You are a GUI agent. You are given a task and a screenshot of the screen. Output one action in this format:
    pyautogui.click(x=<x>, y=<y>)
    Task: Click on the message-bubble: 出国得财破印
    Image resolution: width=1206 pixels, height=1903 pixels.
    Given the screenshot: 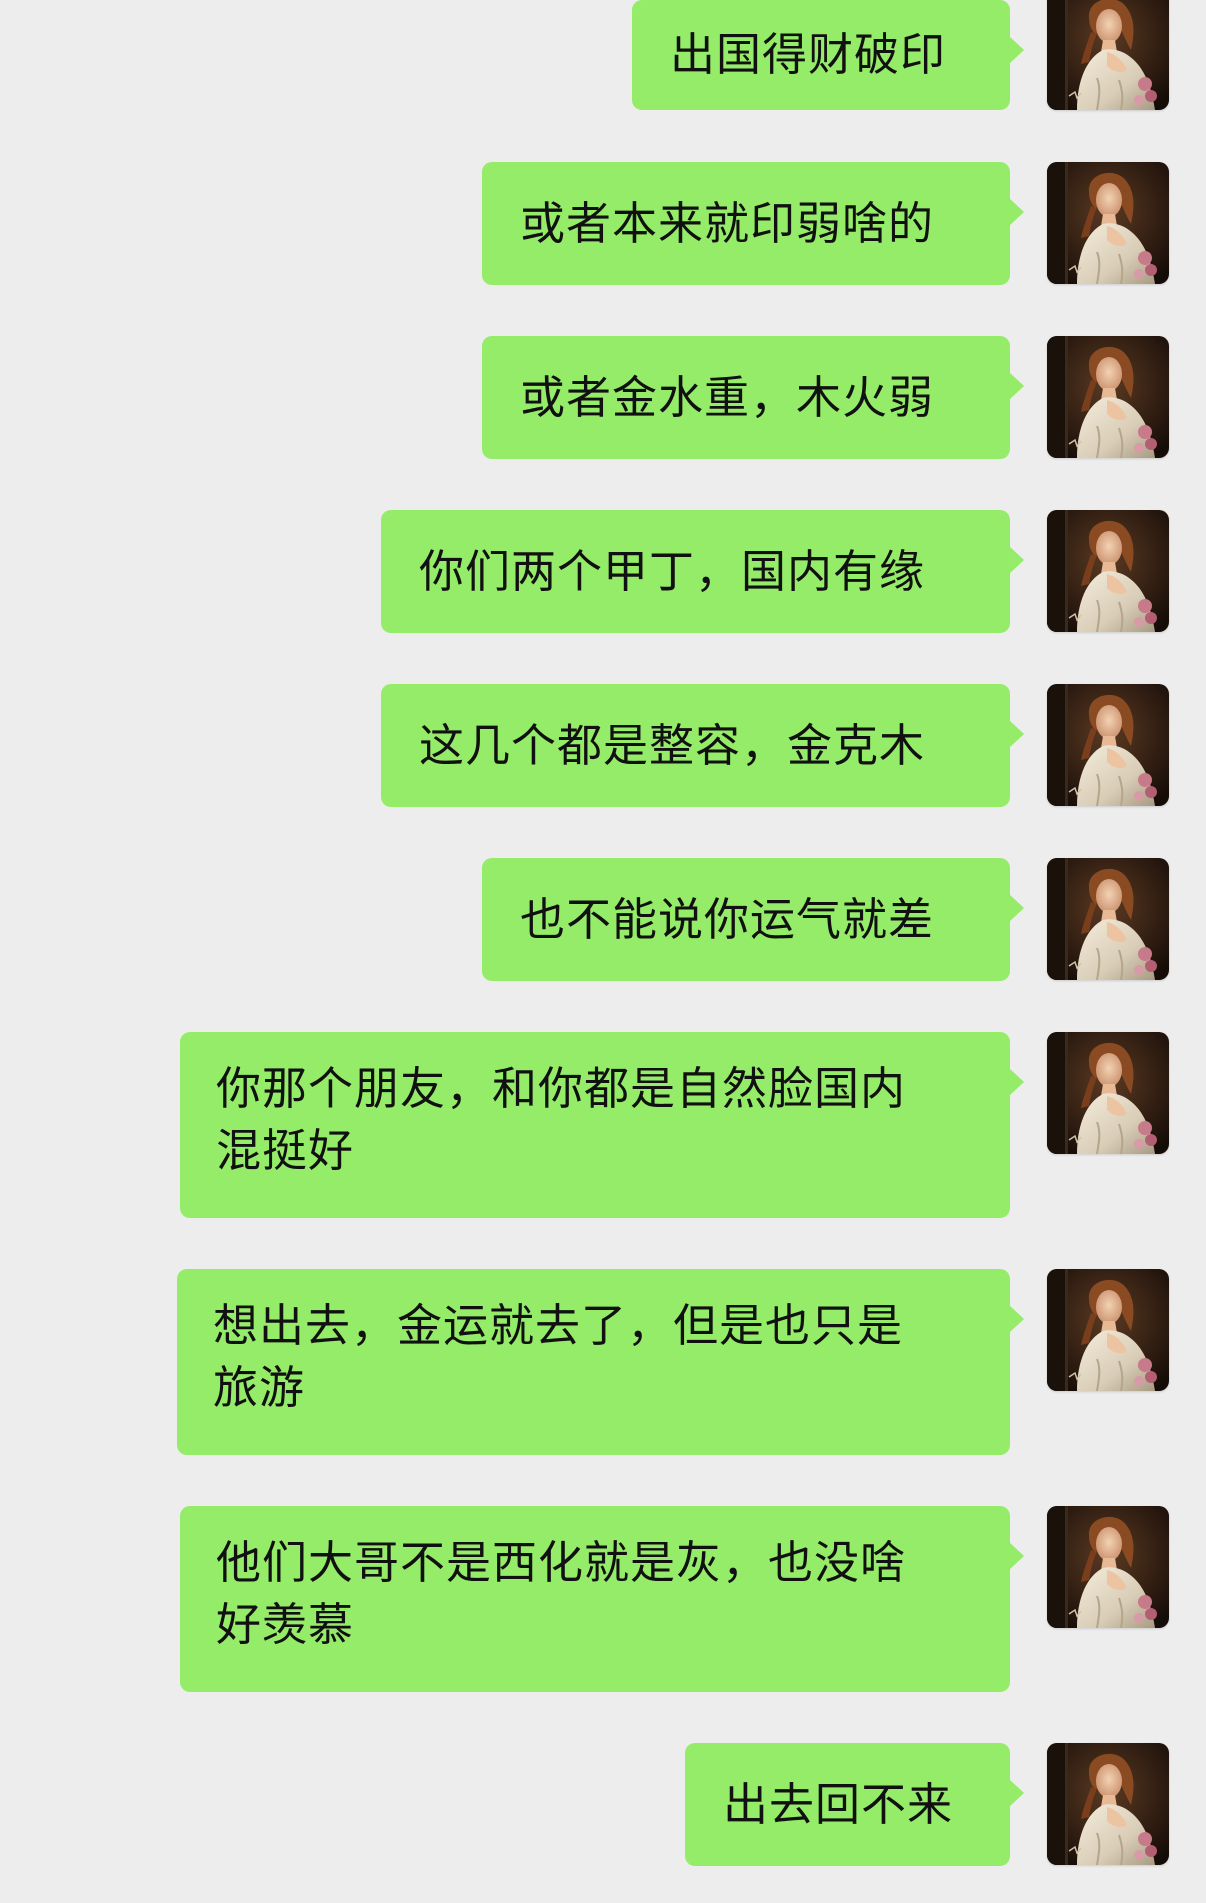 What is the action you would take?
    pyautogui.click(x=828, y=55)
    